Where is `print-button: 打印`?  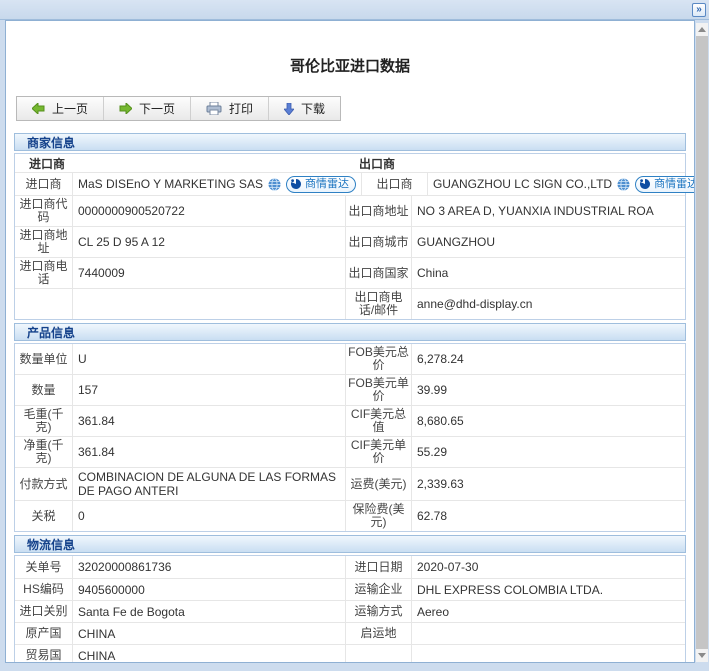 print-button: 打印 is located at coordinates (230, 108).